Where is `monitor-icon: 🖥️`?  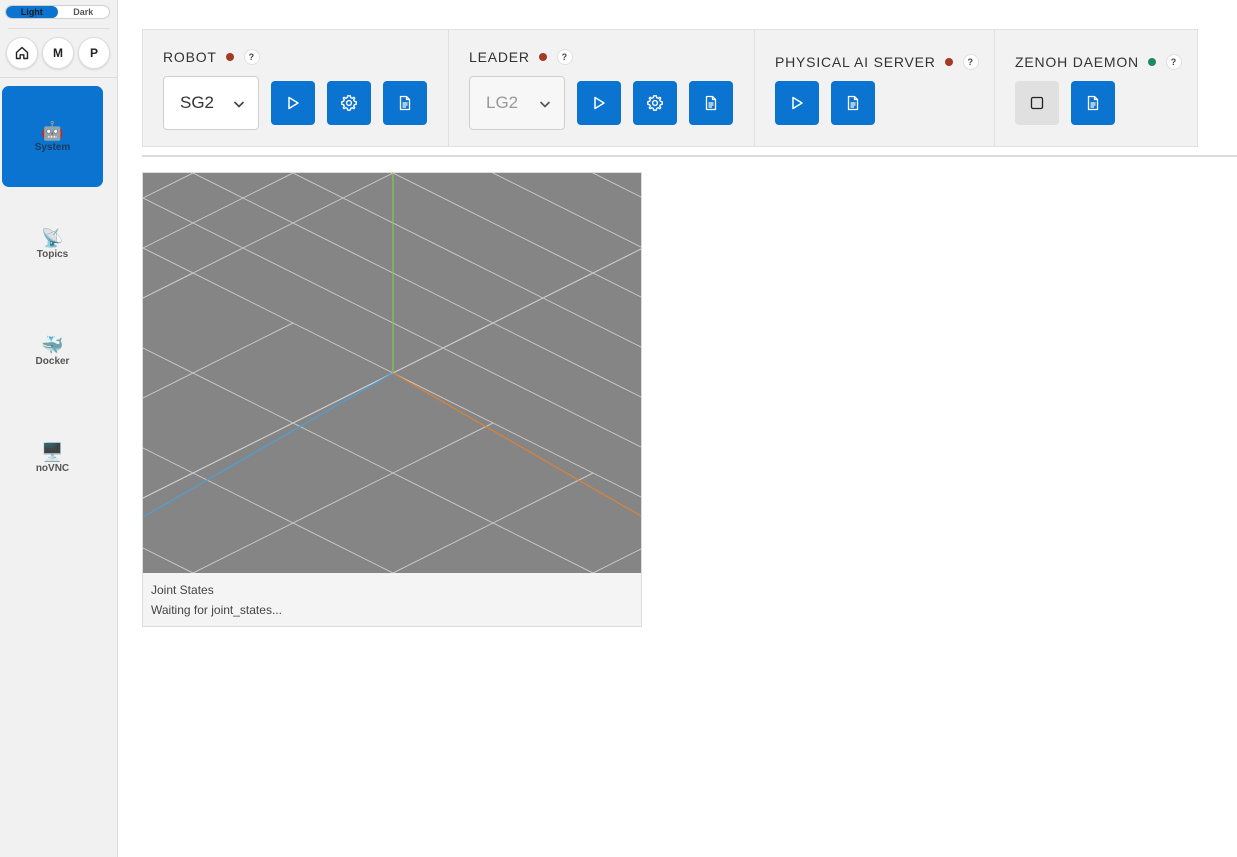 monitor-icon: 🖥️ is located at coordinates (52, 451).